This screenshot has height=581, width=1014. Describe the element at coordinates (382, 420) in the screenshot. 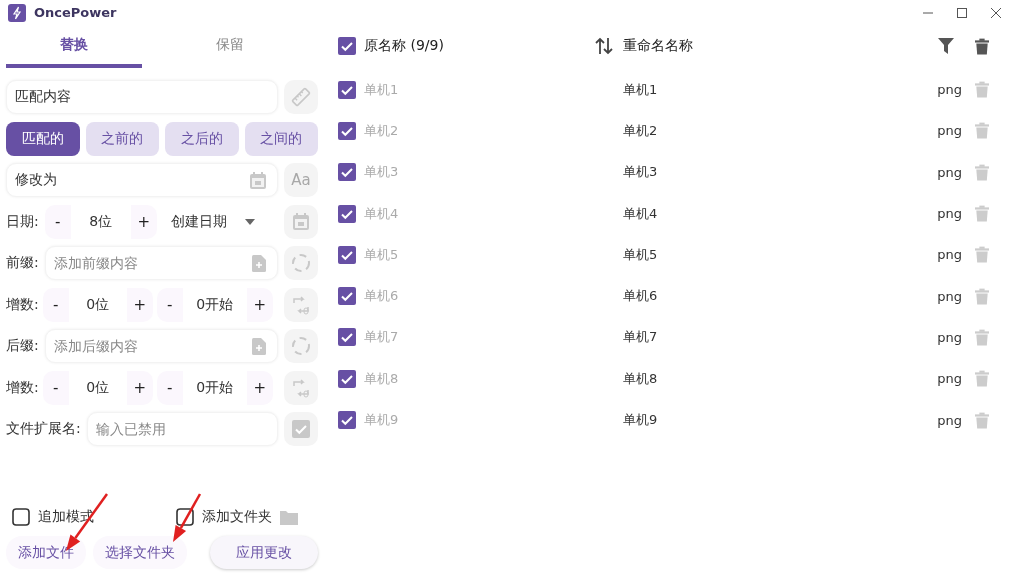

I see `original-name: 单机9` at that location.